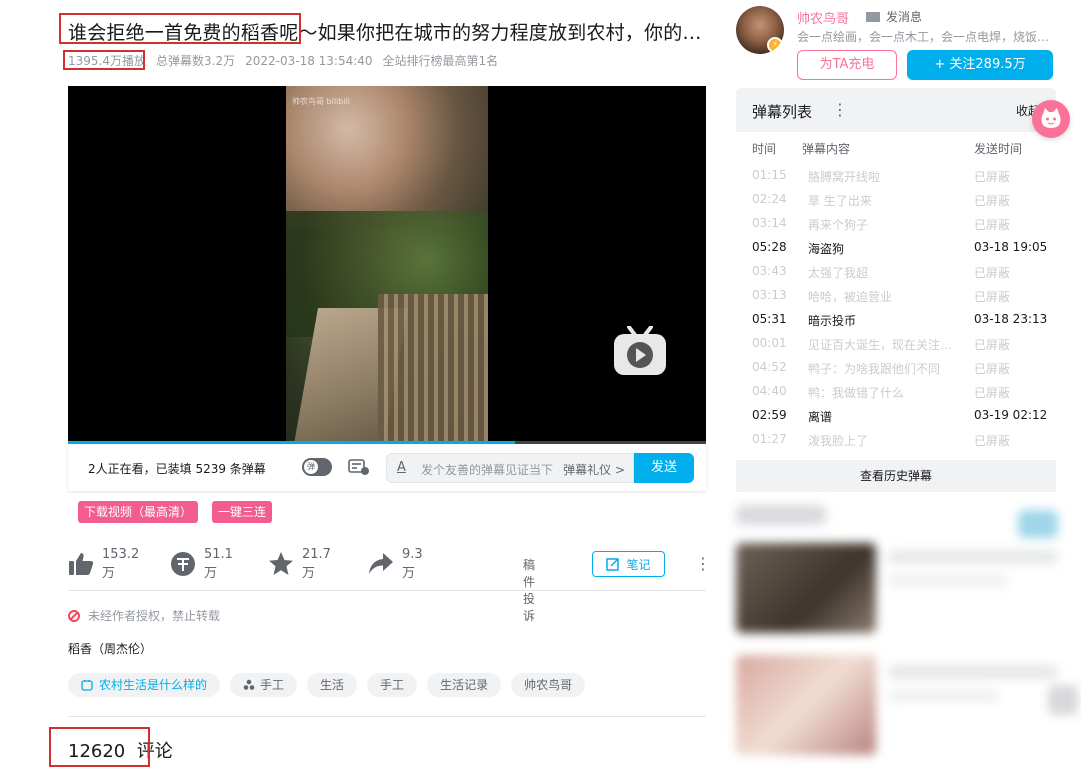 This screenshot has width=1081, height=767. What do you see at coordinates (392, 685) in the screenshot?
I see `tag-handcraft-2: 手工` at bounding box center [392, 685].